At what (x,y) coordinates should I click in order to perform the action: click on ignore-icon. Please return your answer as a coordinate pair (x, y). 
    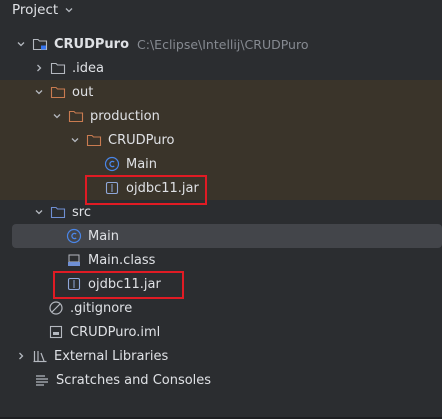
    Looking at the image, I should click on (56, 308).